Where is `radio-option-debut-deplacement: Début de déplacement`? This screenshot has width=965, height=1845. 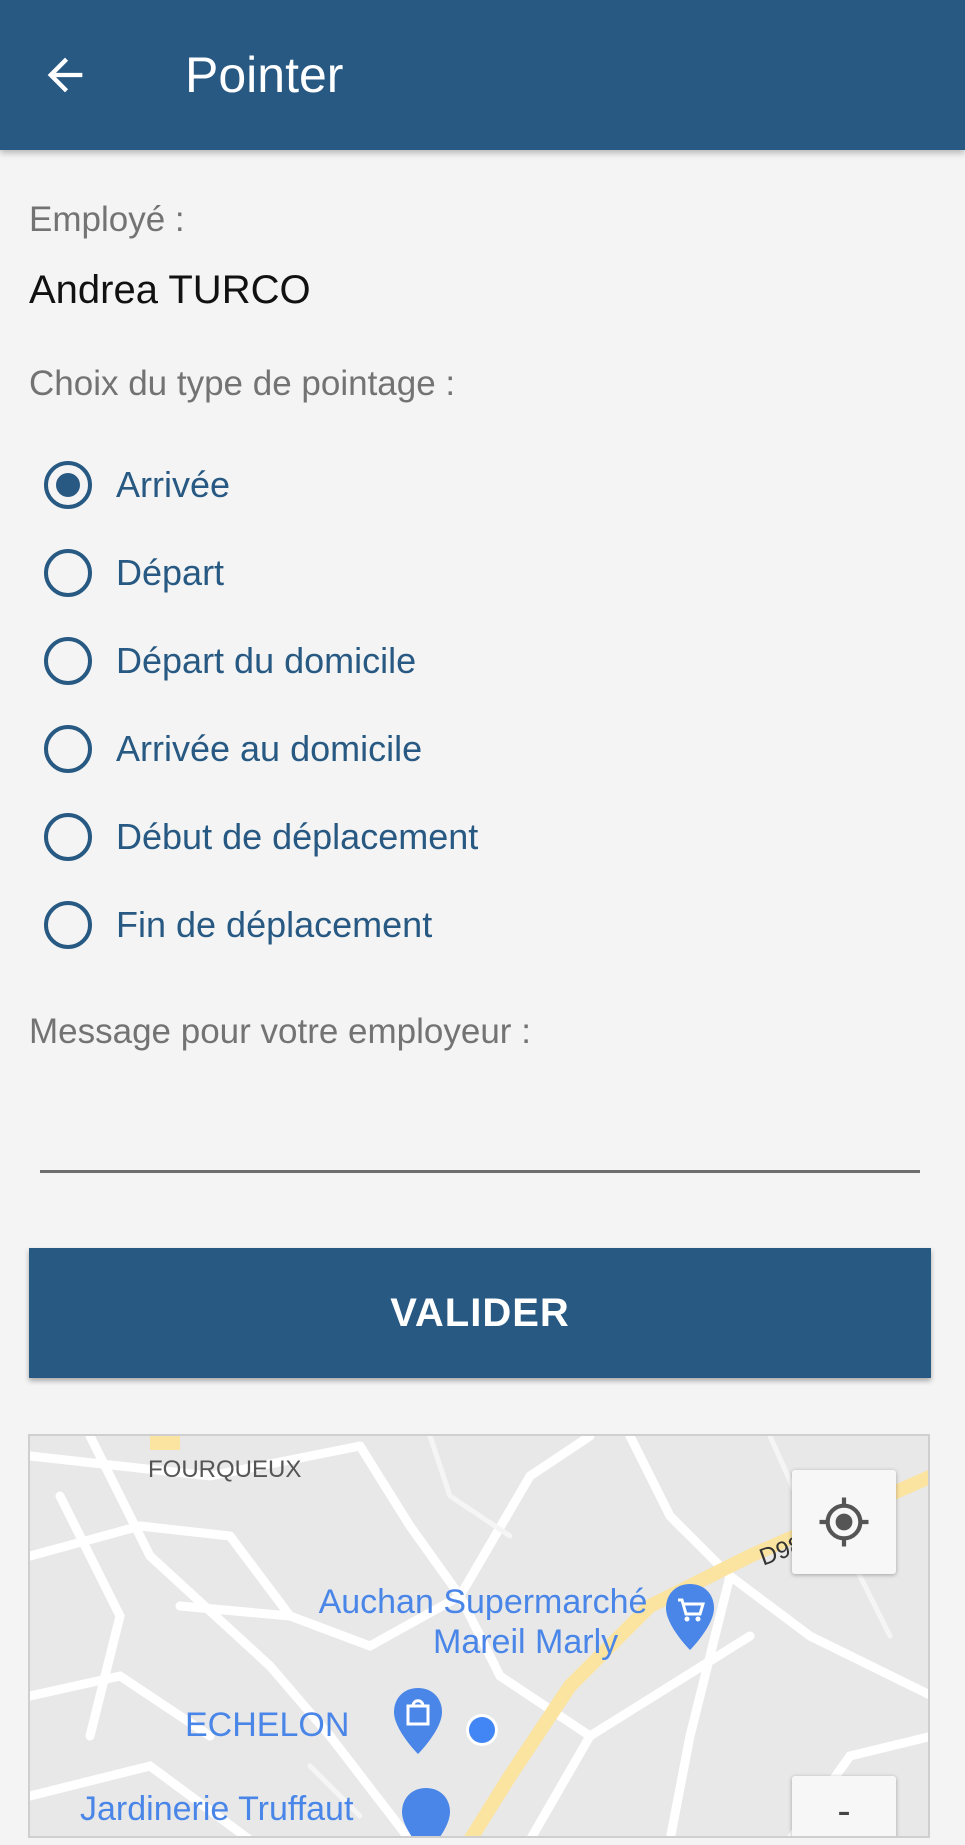 radio-option-debut-deplacement: Début de déplacement is located at coordinates (482, 841).